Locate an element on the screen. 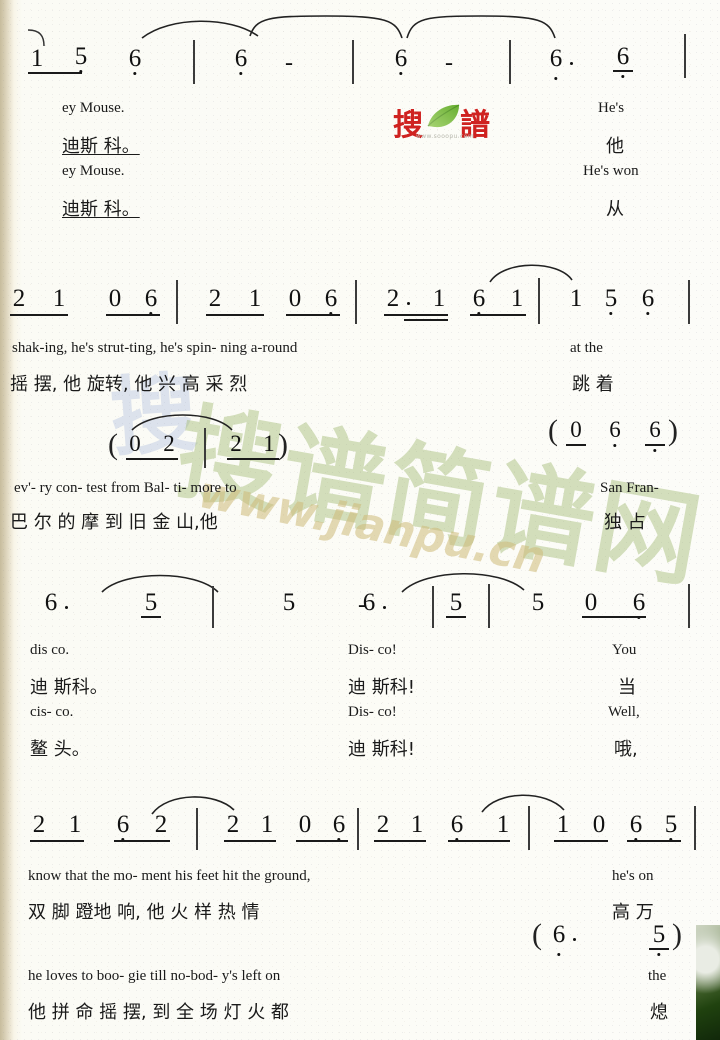 This screenshot has height=1040, width=720. lyric-line: He's won is located at coordinates (611, 171).